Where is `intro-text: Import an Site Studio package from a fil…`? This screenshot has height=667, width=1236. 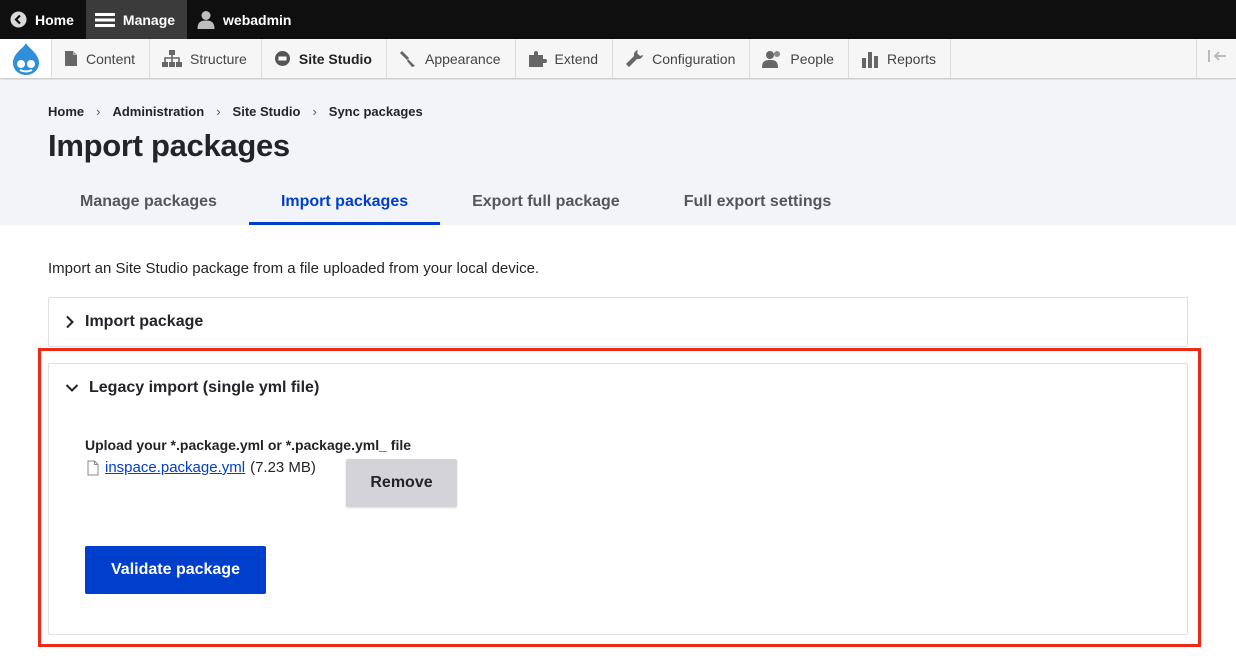
intro-text: Import an Site Studio package from a fil… is located at coordinates (294, 268).